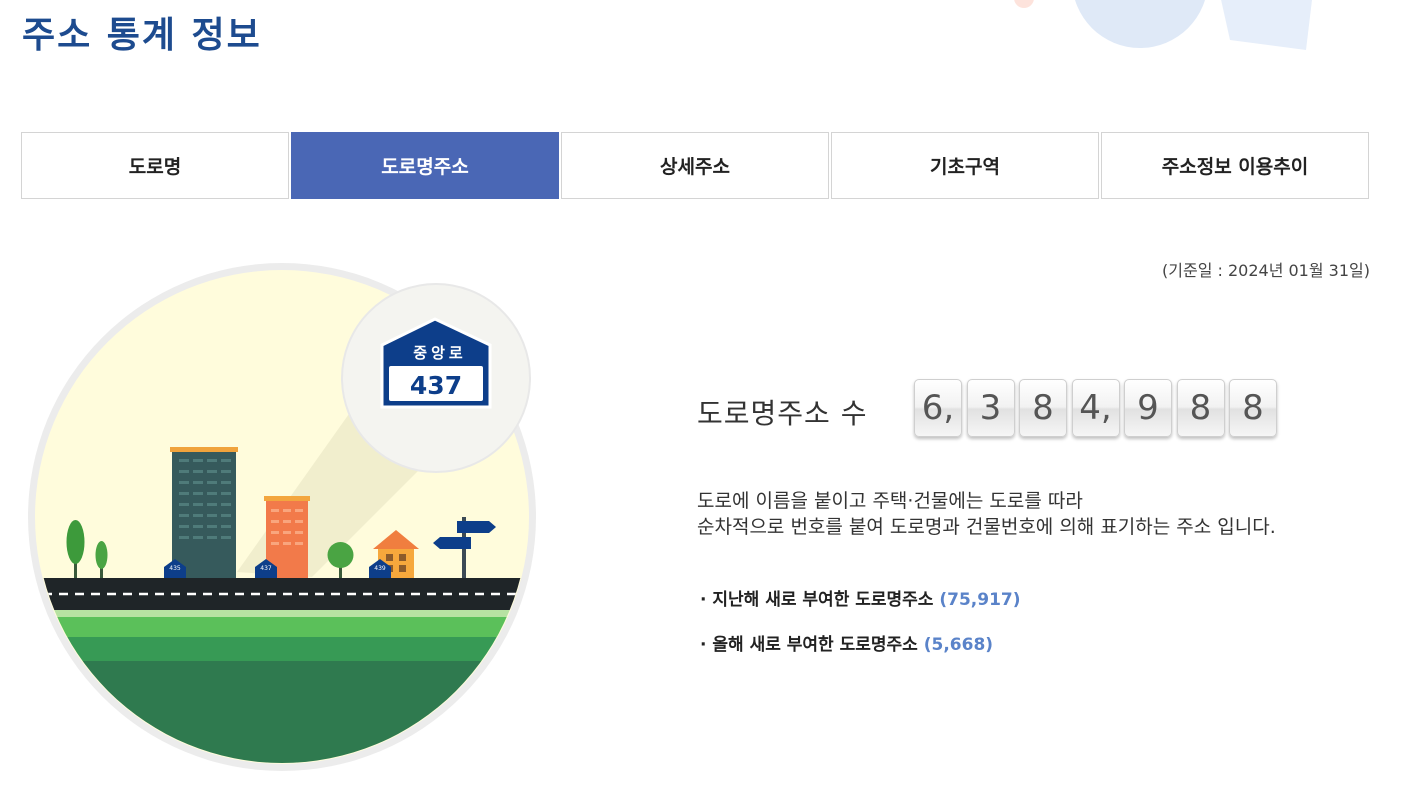 The width and height of the screenshot is (1416, 808). Describe the element at coordinates (938, 408) in the screenshot. I see `counter-digit: 6,` at that location.